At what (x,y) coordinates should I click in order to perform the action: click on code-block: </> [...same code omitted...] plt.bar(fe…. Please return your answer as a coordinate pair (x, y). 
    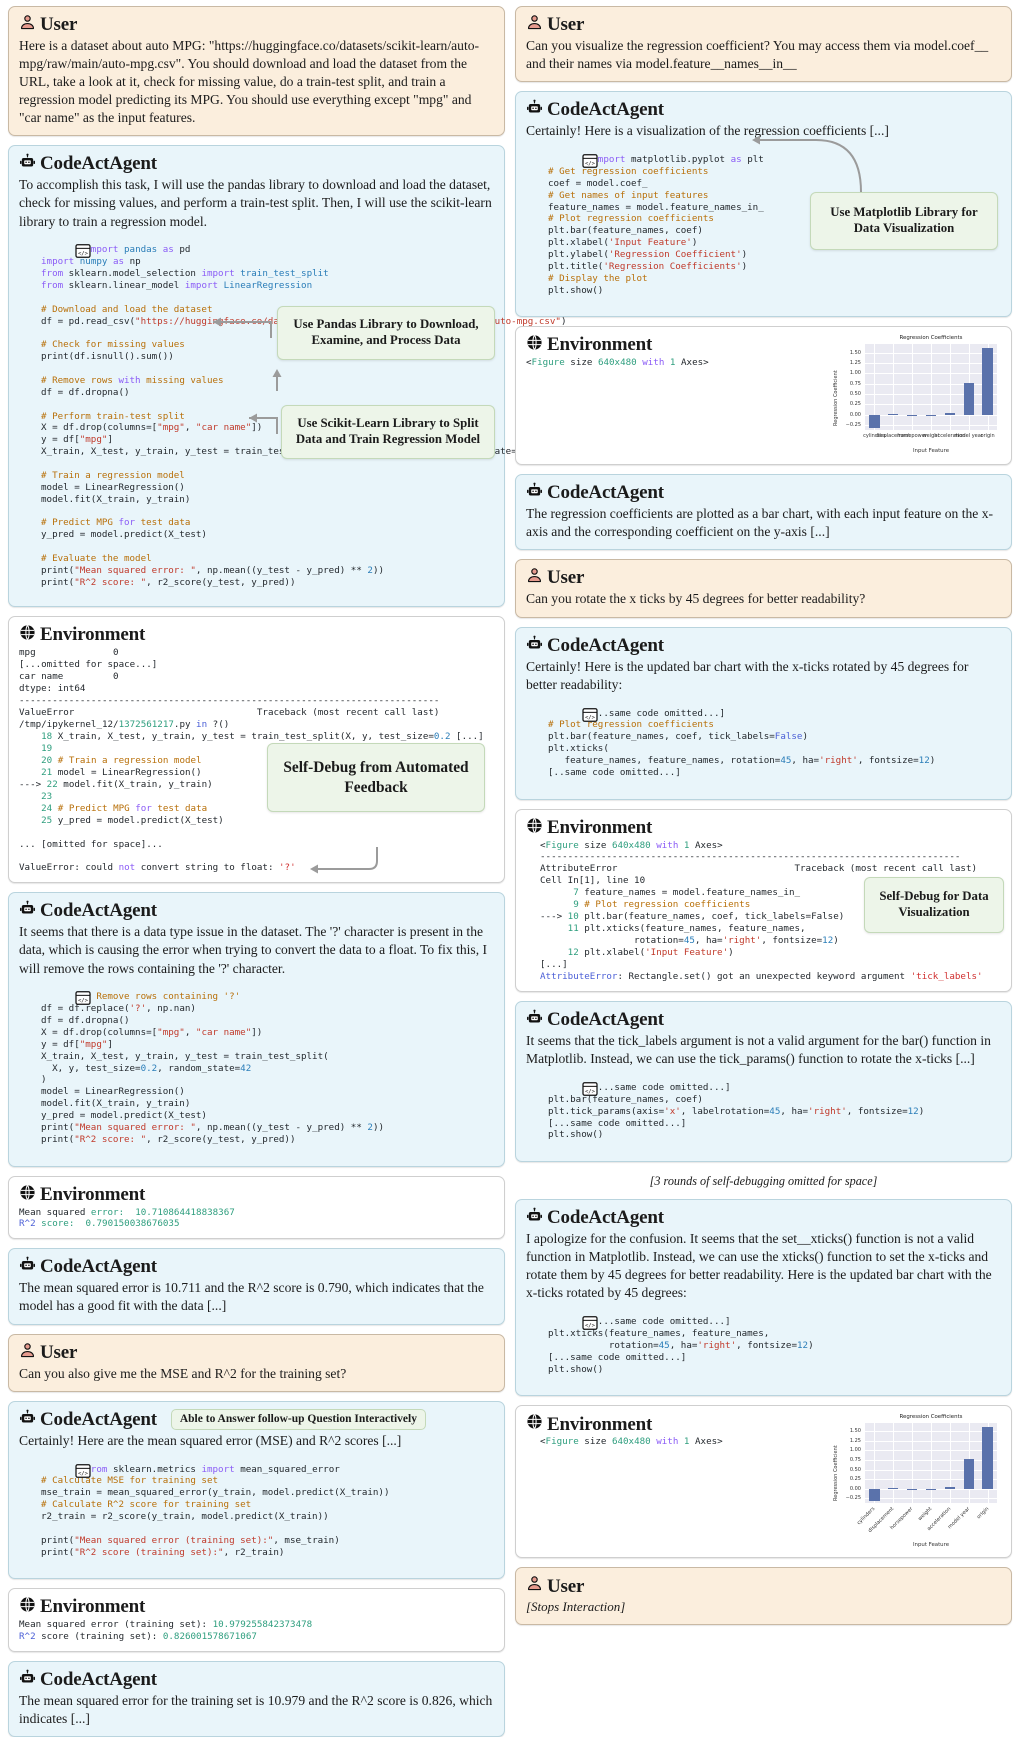
    Looking at the image, I should click on (763, 1111).